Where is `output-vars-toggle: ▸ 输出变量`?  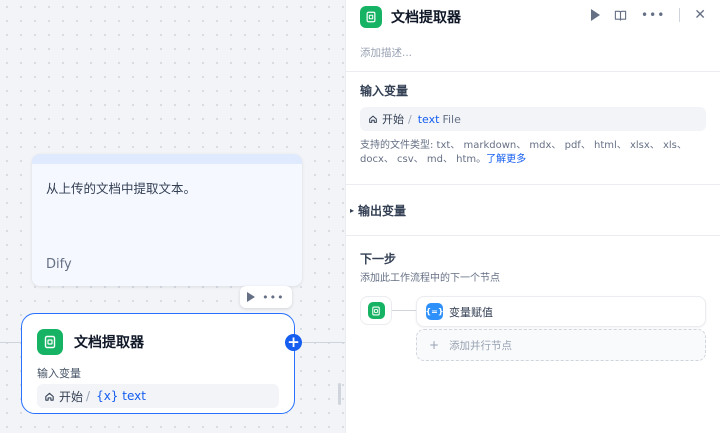 output-vars-toggle: ▸ 输出变量 is located at coordinates (378, 210).